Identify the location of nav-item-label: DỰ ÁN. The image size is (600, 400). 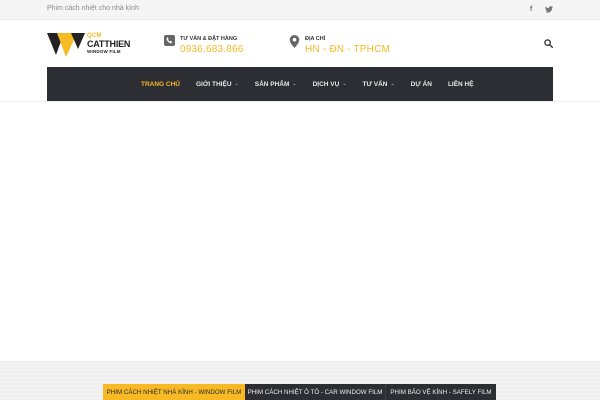
(421, 84).